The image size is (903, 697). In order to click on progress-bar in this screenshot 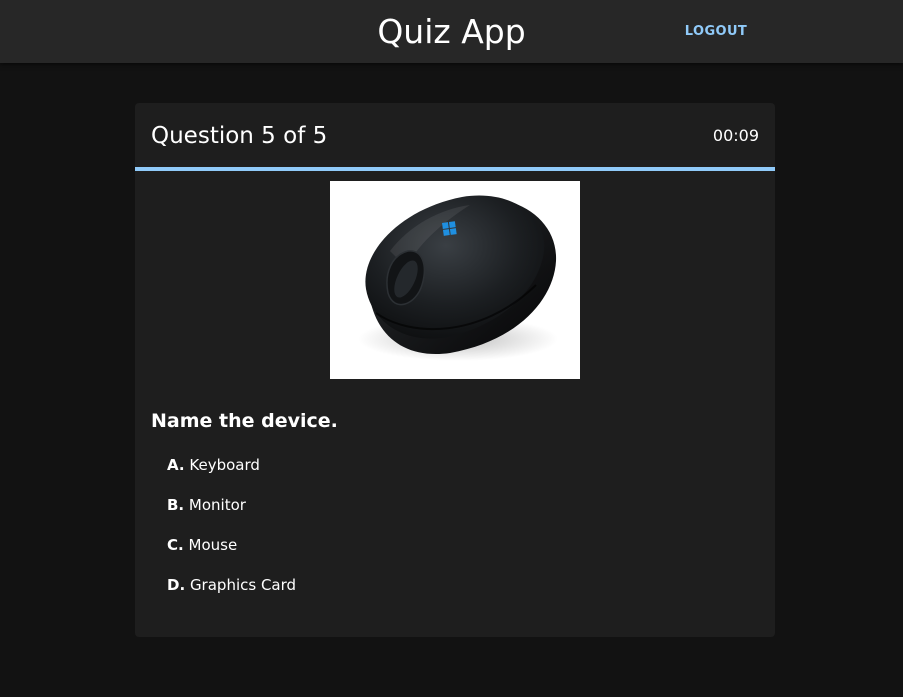, I will do `click(455, 169)`.